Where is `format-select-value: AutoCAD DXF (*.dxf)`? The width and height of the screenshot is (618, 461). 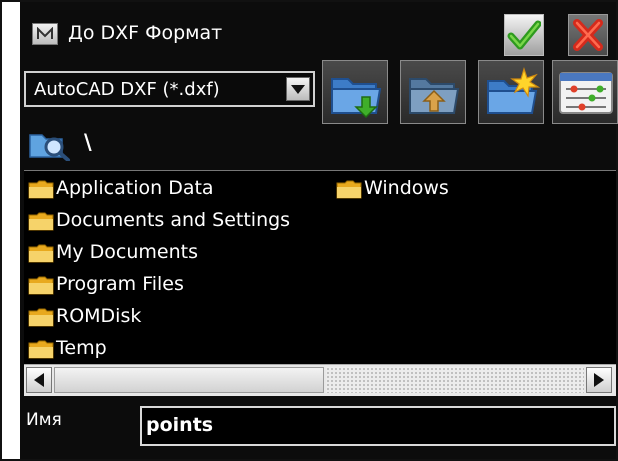
format-select-value: AutoCAD DXF (*.dxf) is located at coordinates (127, 89).